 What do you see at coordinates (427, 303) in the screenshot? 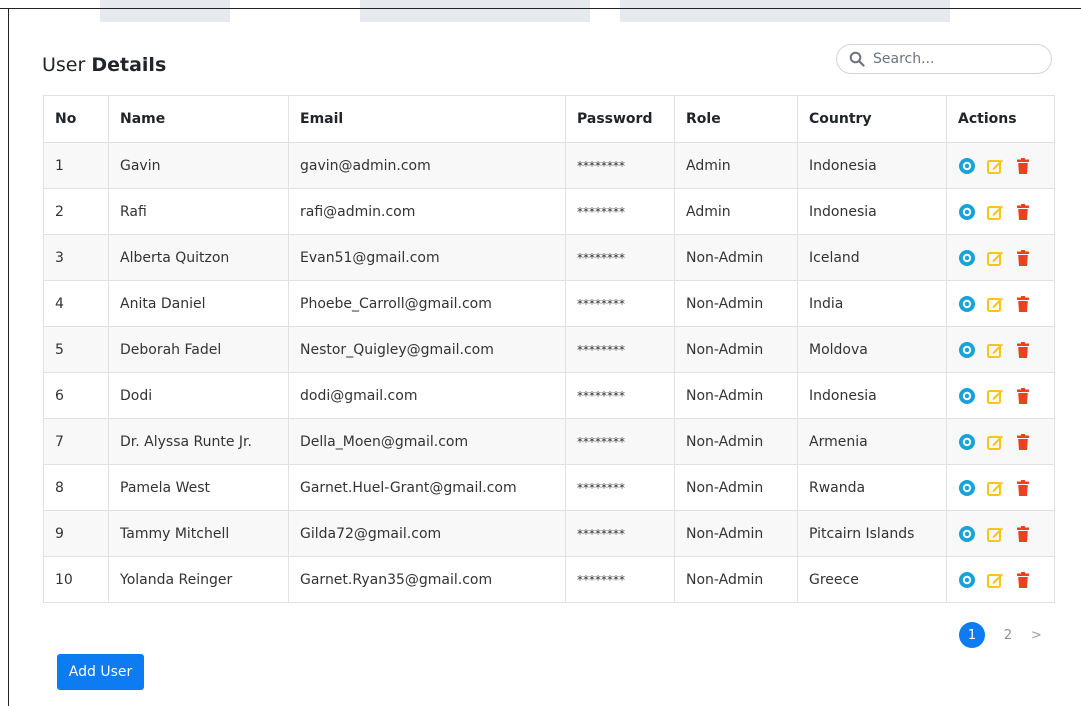
I see `cell-email: Phoebe_Carroll@gmail.com` at bounding box center [427, 303].